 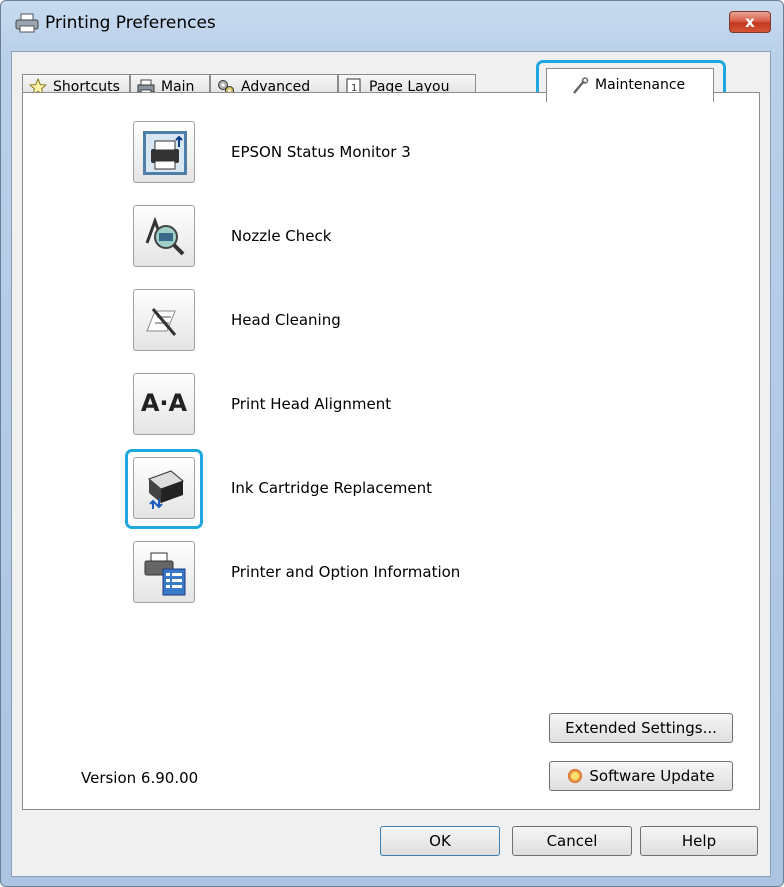 I want to click on tab-maintenance: Maintenance, so click(x=630, y=85).